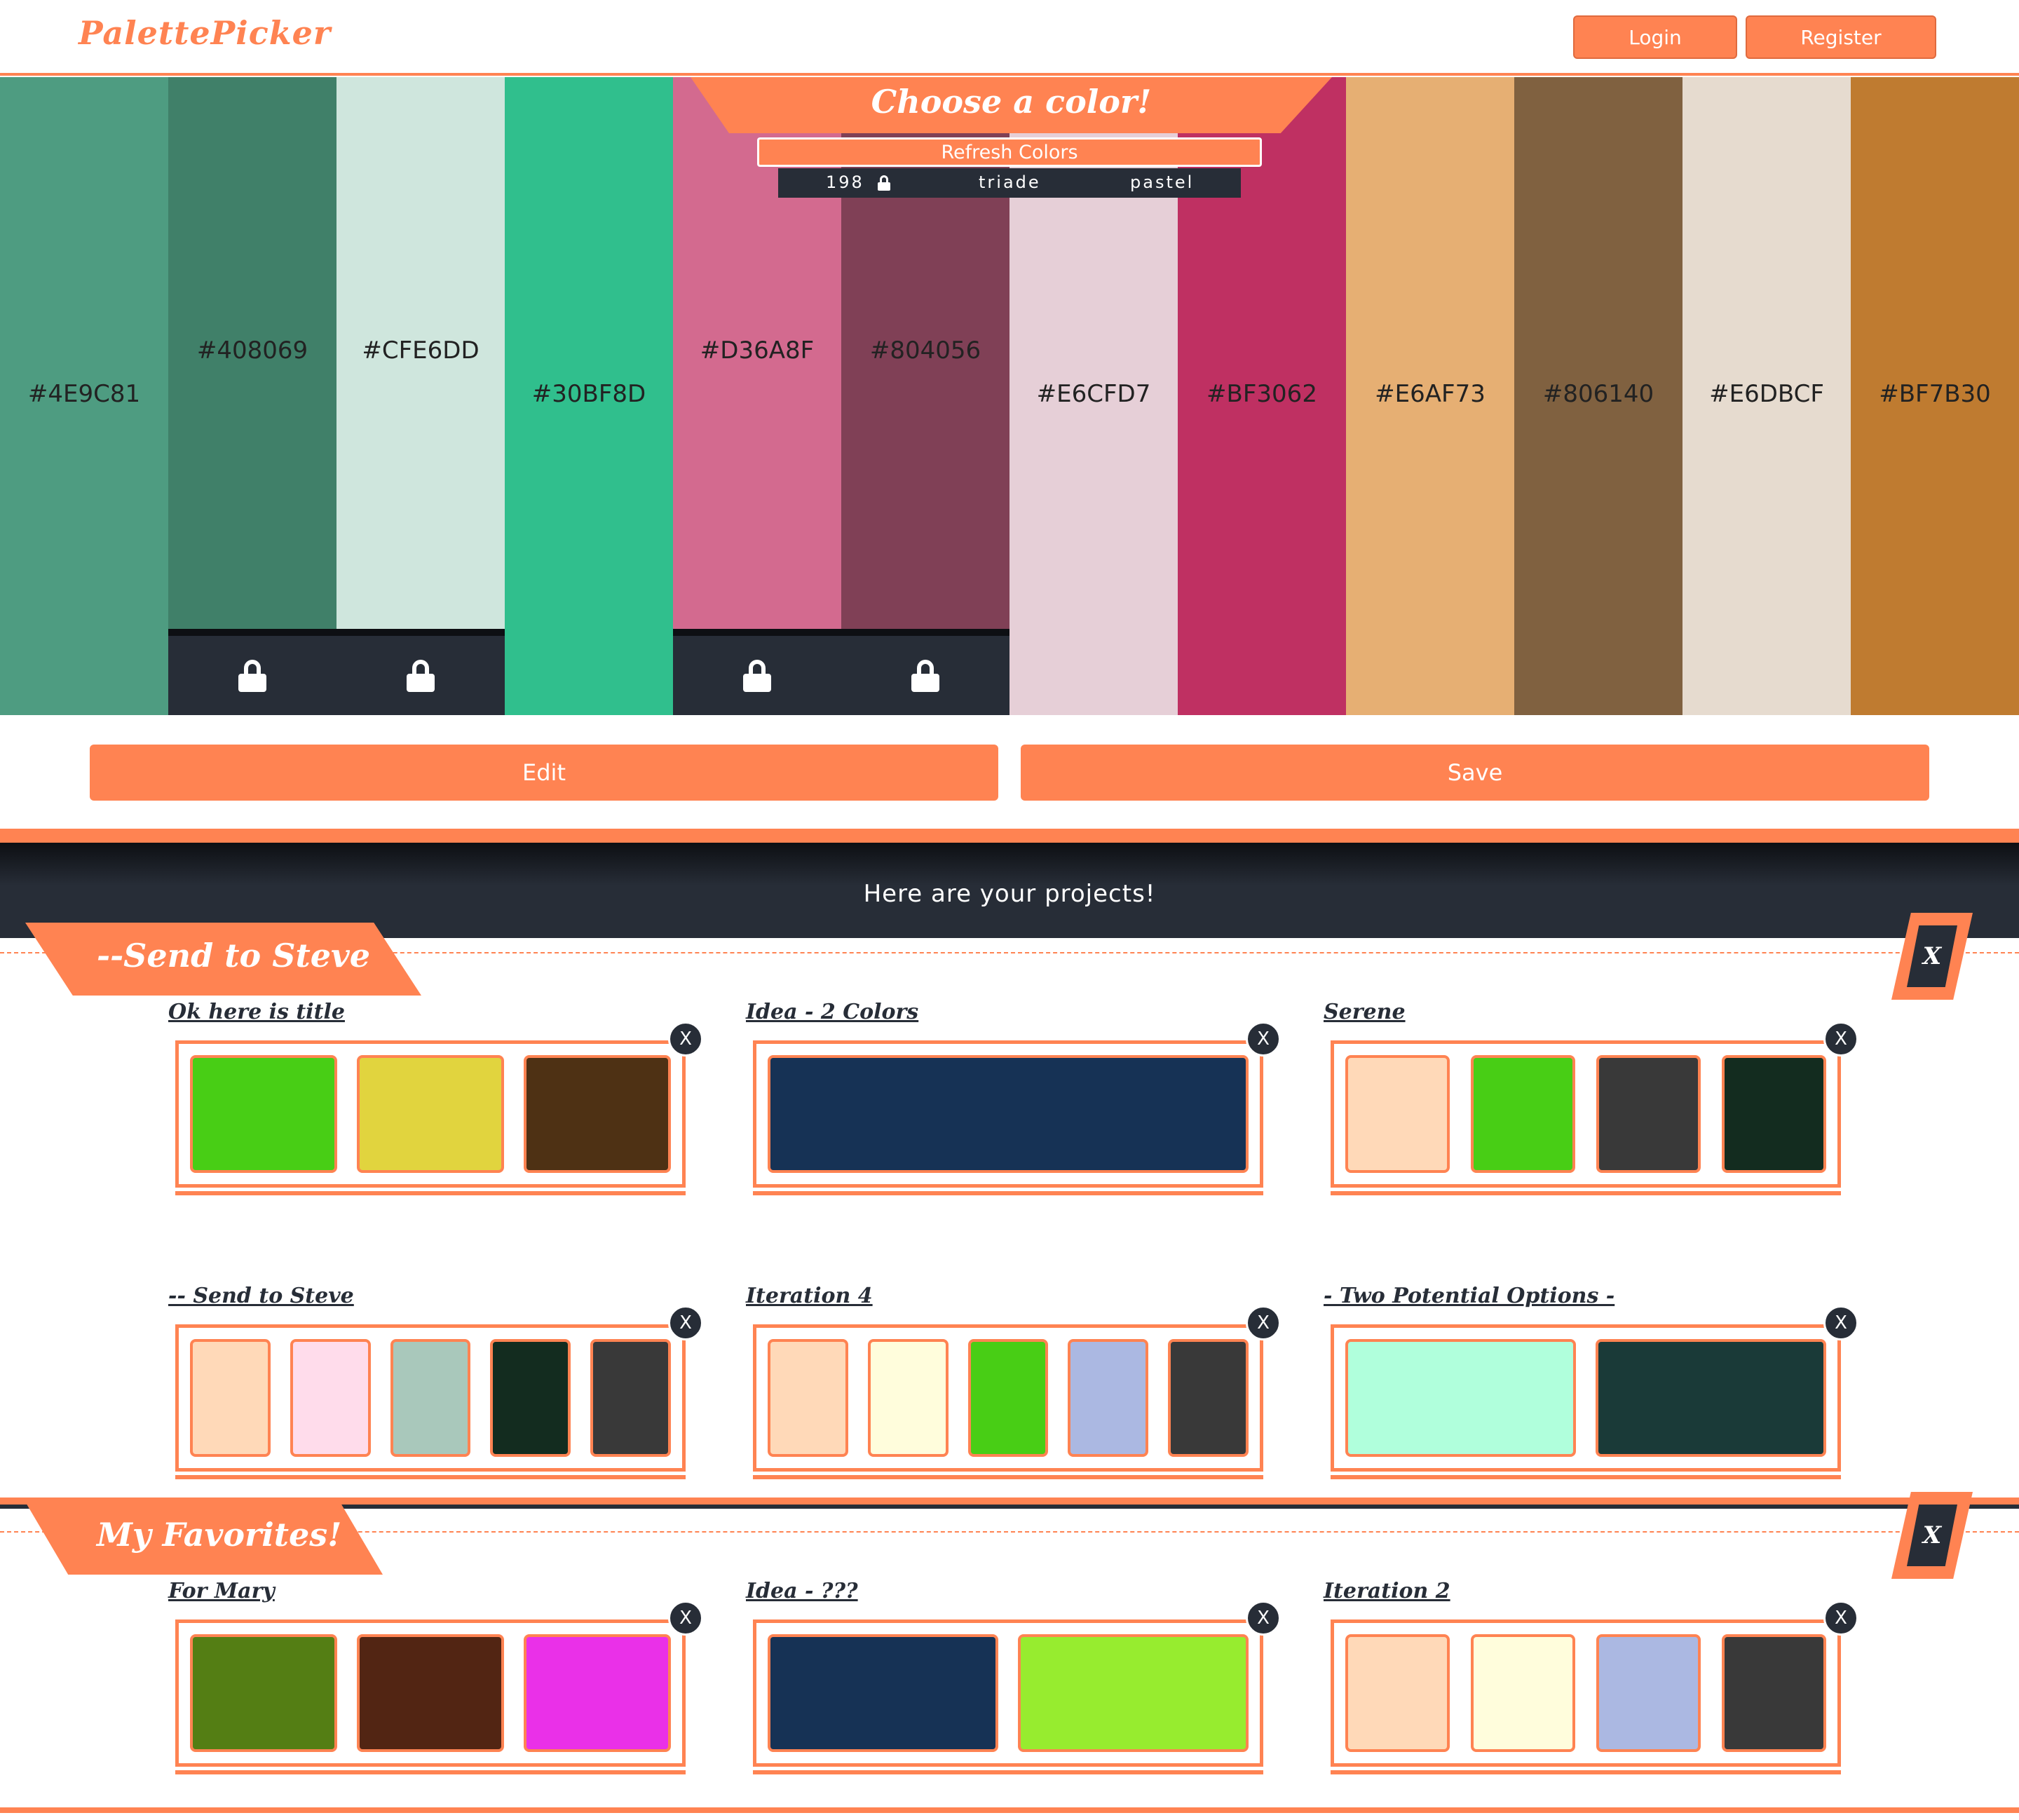 The image size is (2019, 1820). What do you see at coordinates (205, 33) in the screenshot?
I see `app-logo: PalettePicker` at bounding box center [205, 33].